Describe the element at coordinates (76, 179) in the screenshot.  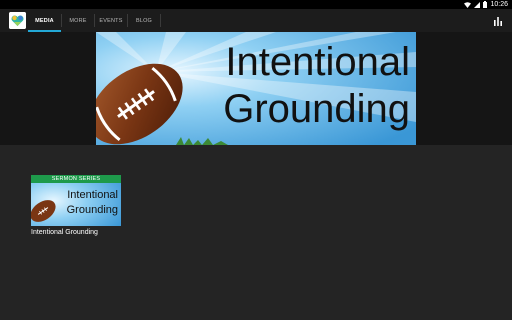
I see `series-banner: SERMON SERIES` at that location.